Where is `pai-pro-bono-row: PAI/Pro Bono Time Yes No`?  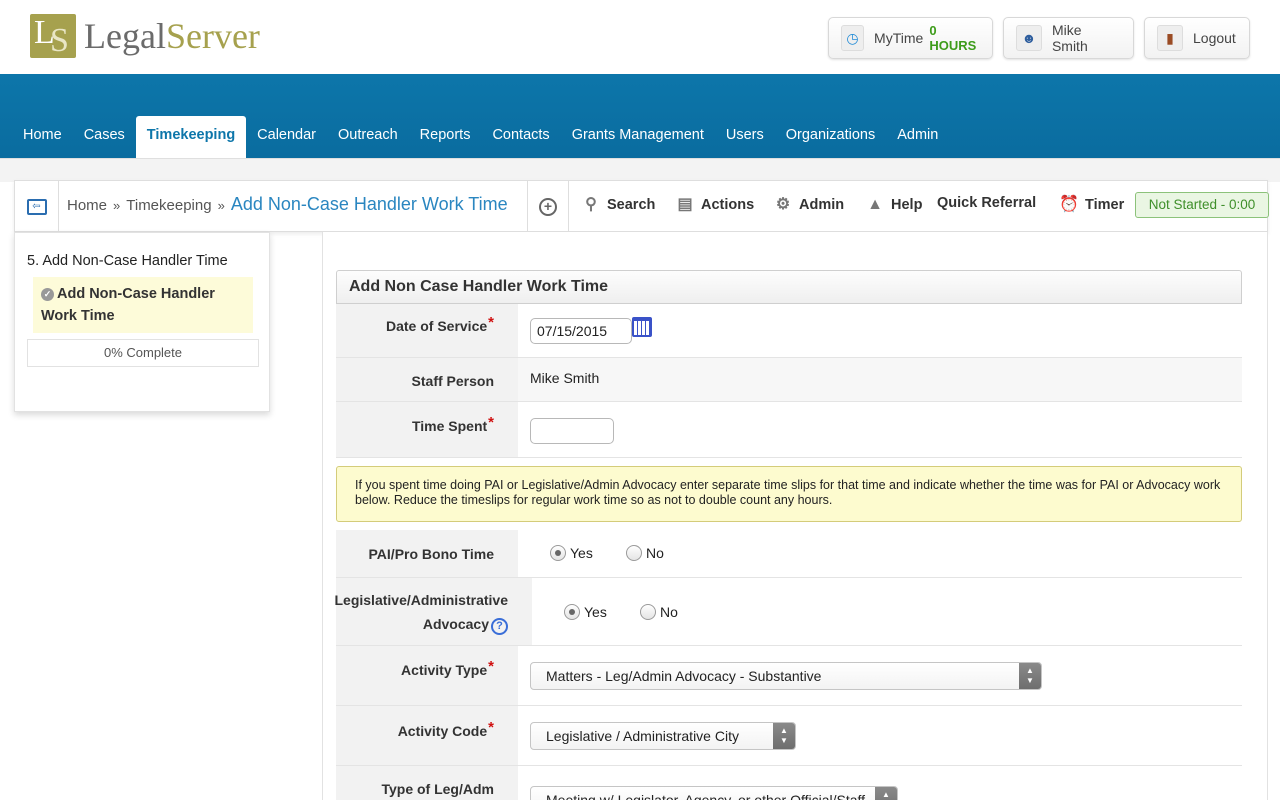
pai-pro-bono-row: PAI/Pro Bono Time Yes No is located at coordinates (789, 554).